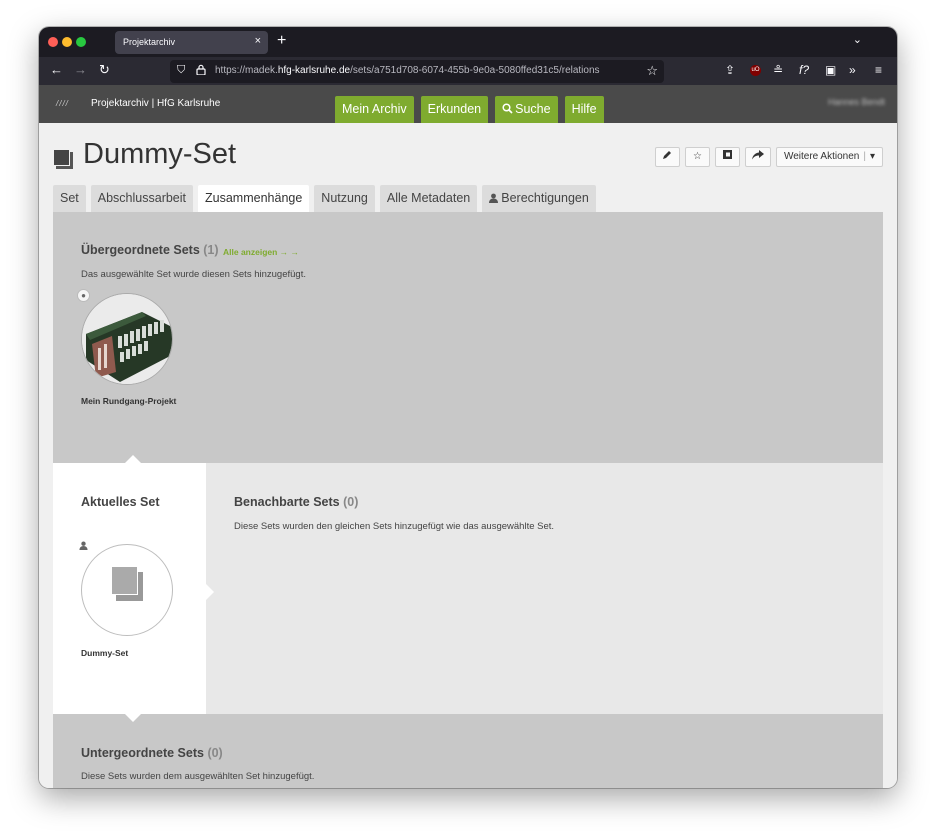 The width and height of the screenshot is (936, 840). Describe the element at coordinates (127, 590) in the screenshot. I see `current-set-thumbnail` at that location.